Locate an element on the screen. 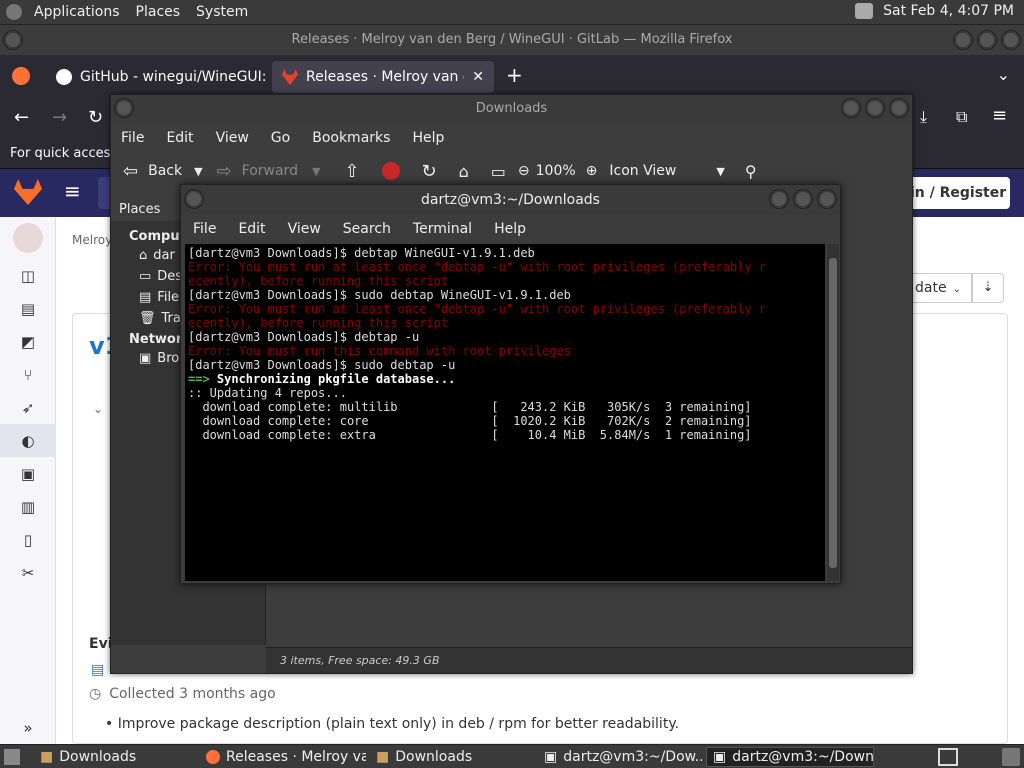 The width and height of the screenshot is (1024, 768). monitor-icon: ▣ is located at coordinates (28, 473).